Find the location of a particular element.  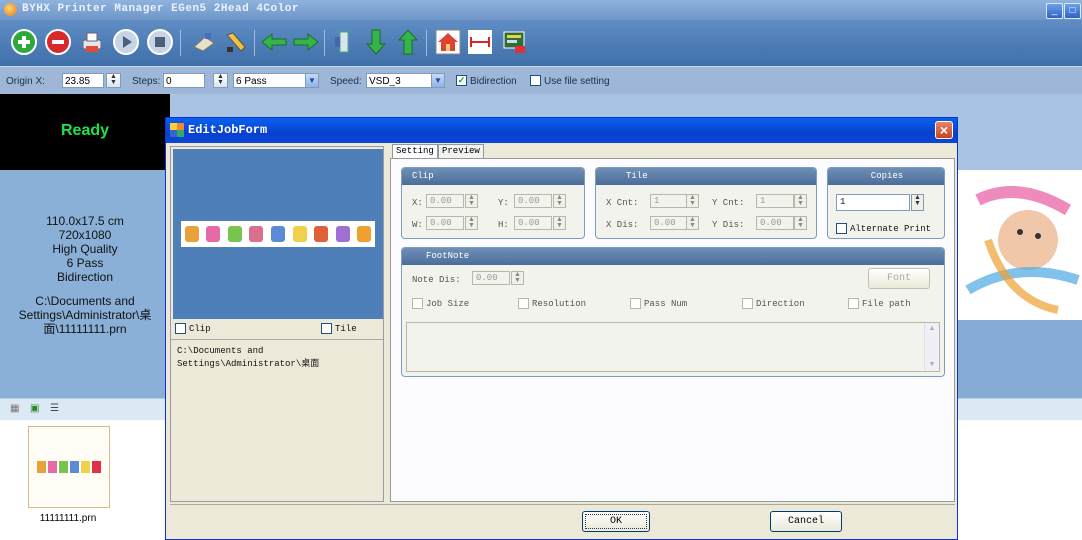

clip-w-input: 0.00 is located at coordinates (445, 223).